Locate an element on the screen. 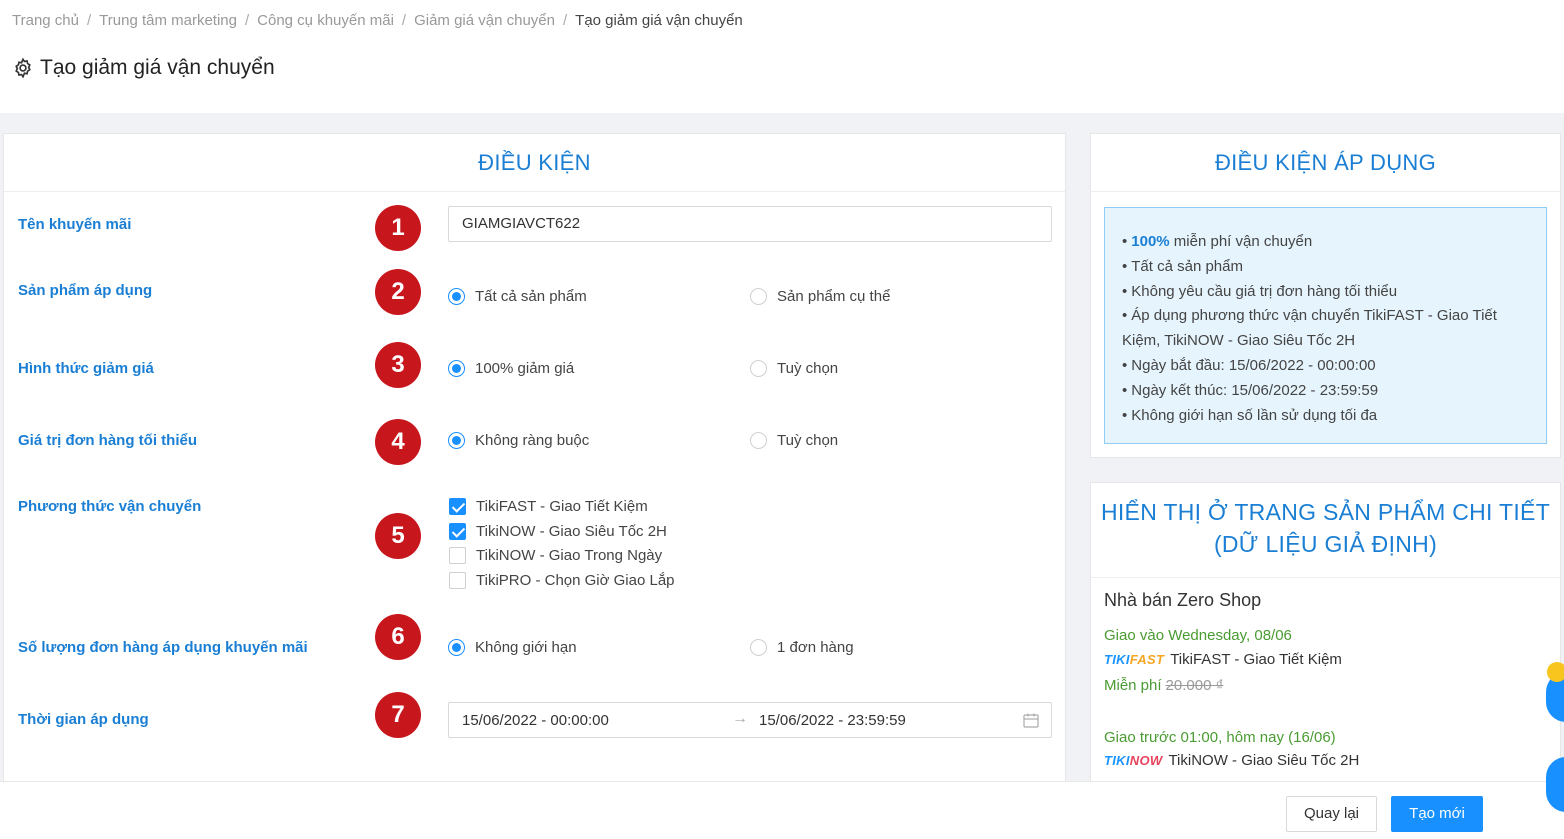 This screenshot has width=1564, height=839. radio-specific-products: Sản phẩm cụ thể is located at coordinates (820, 296).